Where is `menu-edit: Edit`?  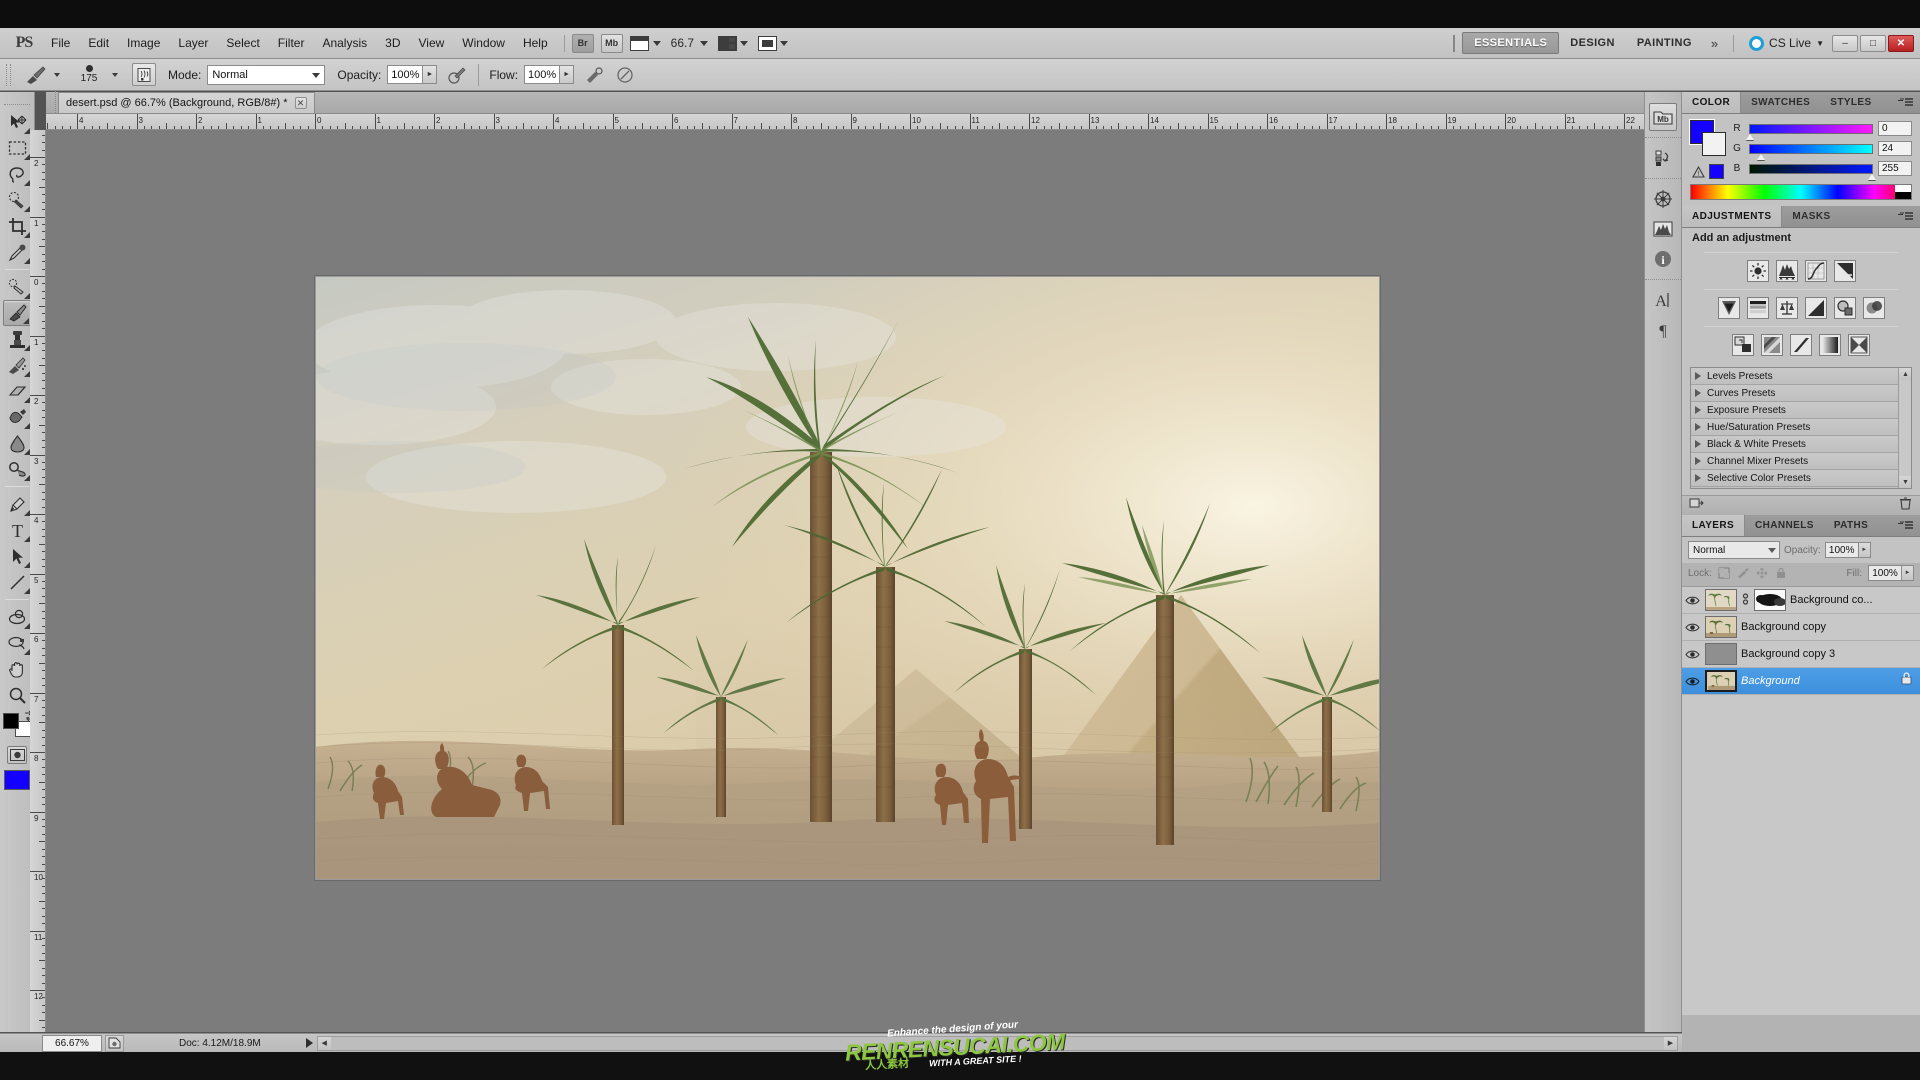
menu-edit: Edit is located at coordinates (98, 43).